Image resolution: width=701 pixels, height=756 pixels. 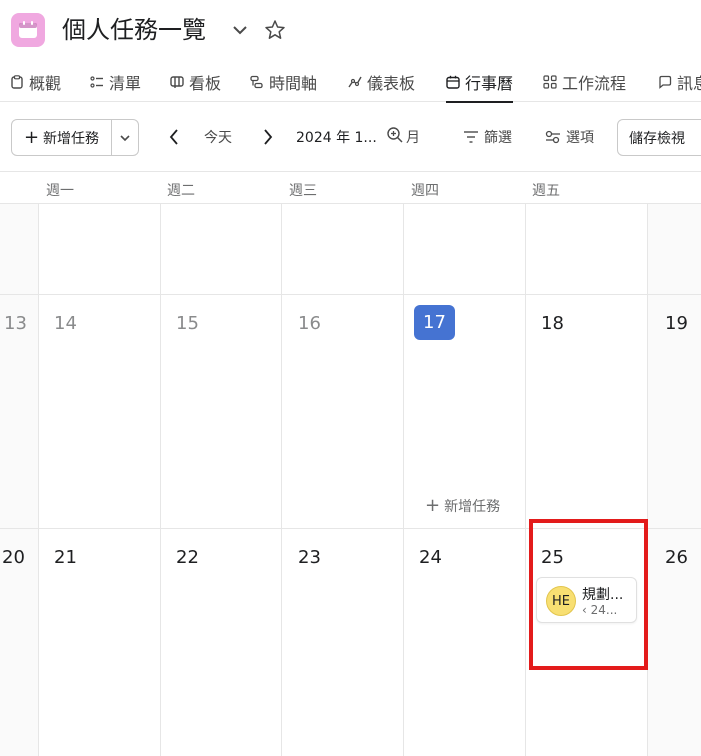 I want to click on date-number: 24, so click(x=430, y=557).